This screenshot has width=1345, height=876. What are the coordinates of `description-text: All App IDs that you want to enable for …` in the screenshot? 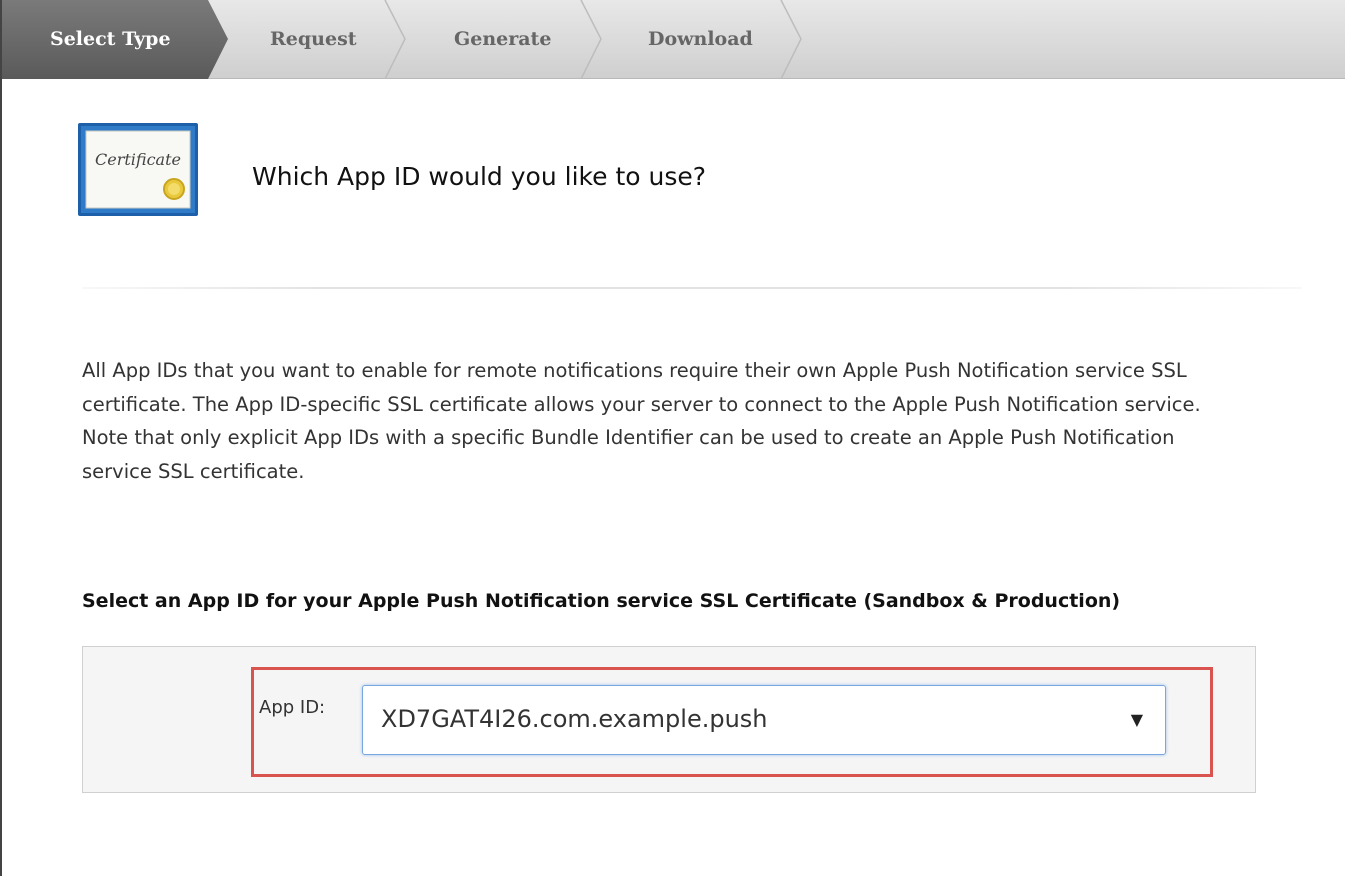 It's located at (641, 421).